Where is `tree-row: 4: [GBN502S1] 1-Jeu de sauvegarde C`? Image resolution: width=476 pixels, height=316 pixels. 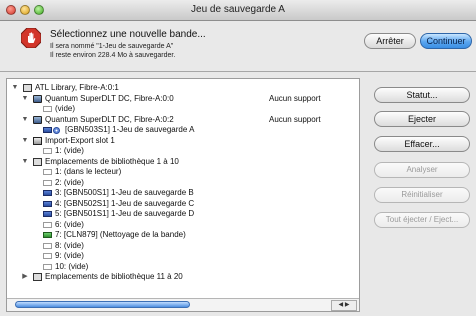 tree-row: 4: [GBN502S1] 1-Jeu de sauvegarde C is located at coordinates (182, 204).